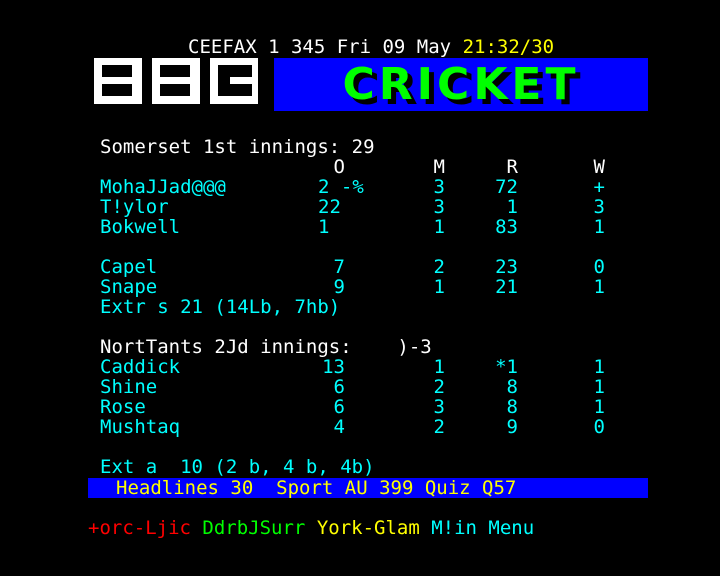 This screenshot has width=720, height=576. What do you see at coordinates (506, 367) in the screenshot?
I see `bowler-runs: *1` at bounding box center [506, 367].